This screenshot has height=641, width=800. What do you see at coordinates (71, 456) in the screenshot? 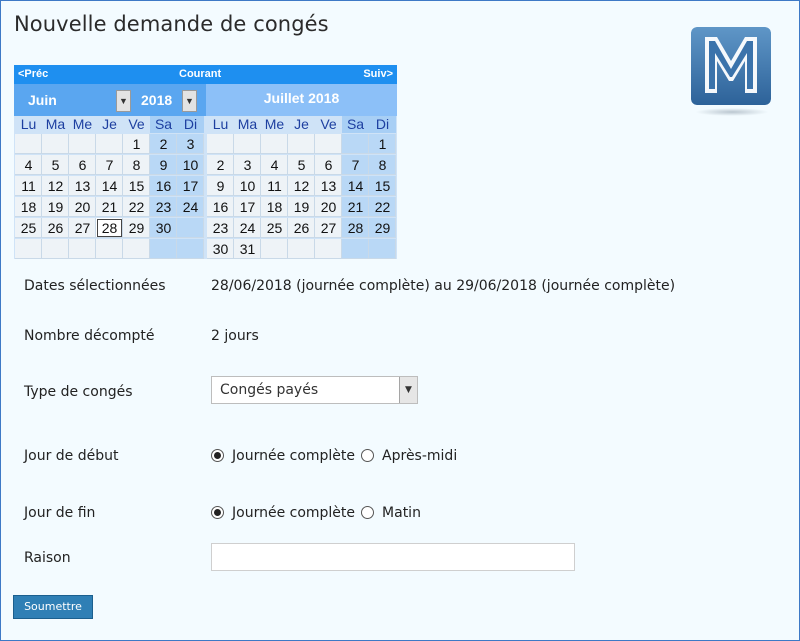
I see `start-day-label: Jour de début` at bounding box center [71, 456].